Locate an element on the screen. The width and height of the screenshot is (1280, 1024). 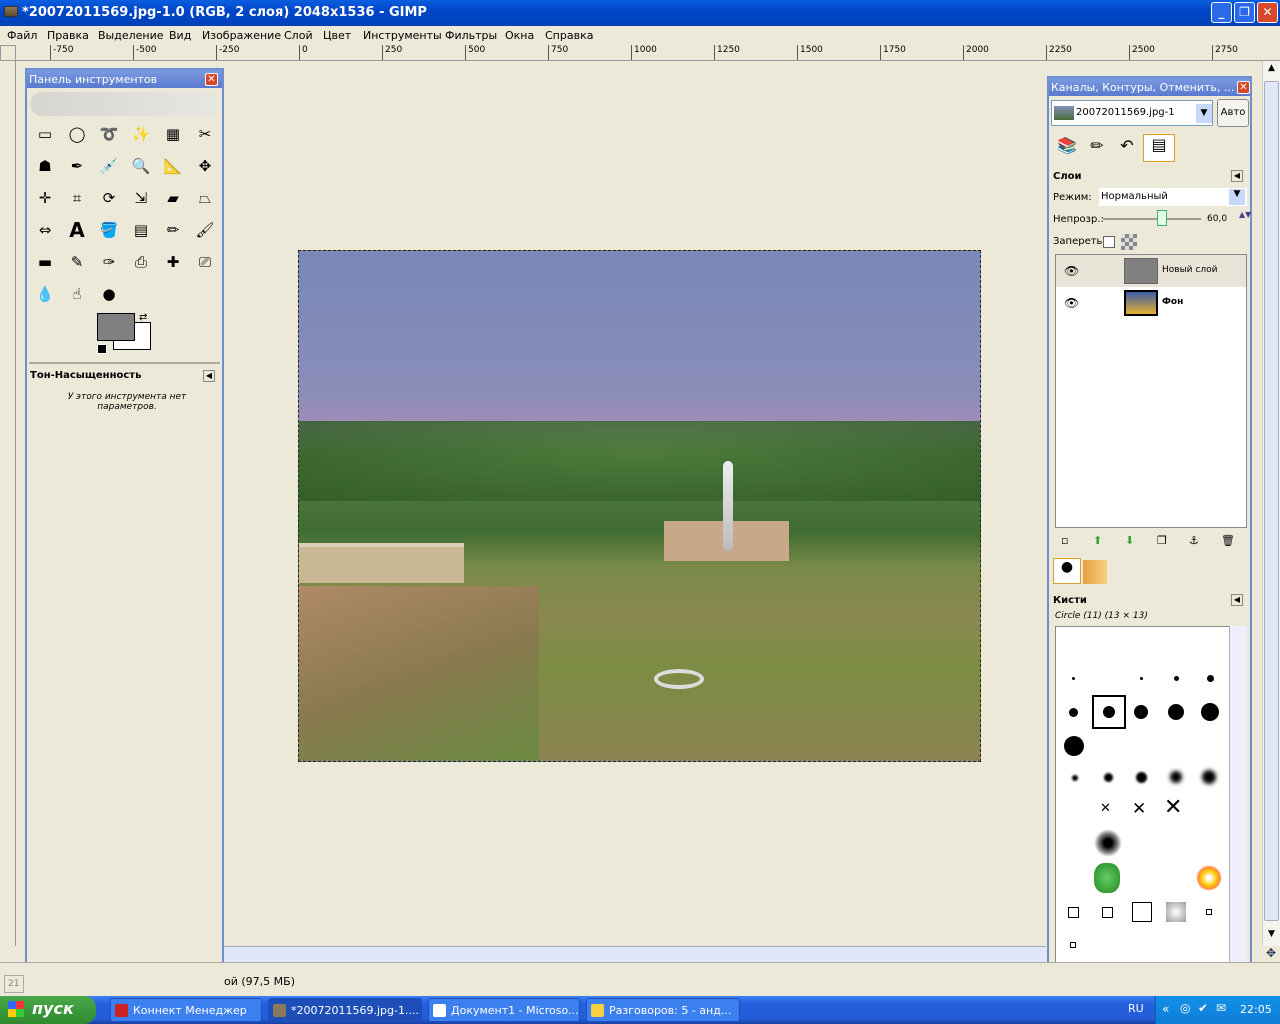
lasso-icon: ➰ is located at coordinates (109, 134).